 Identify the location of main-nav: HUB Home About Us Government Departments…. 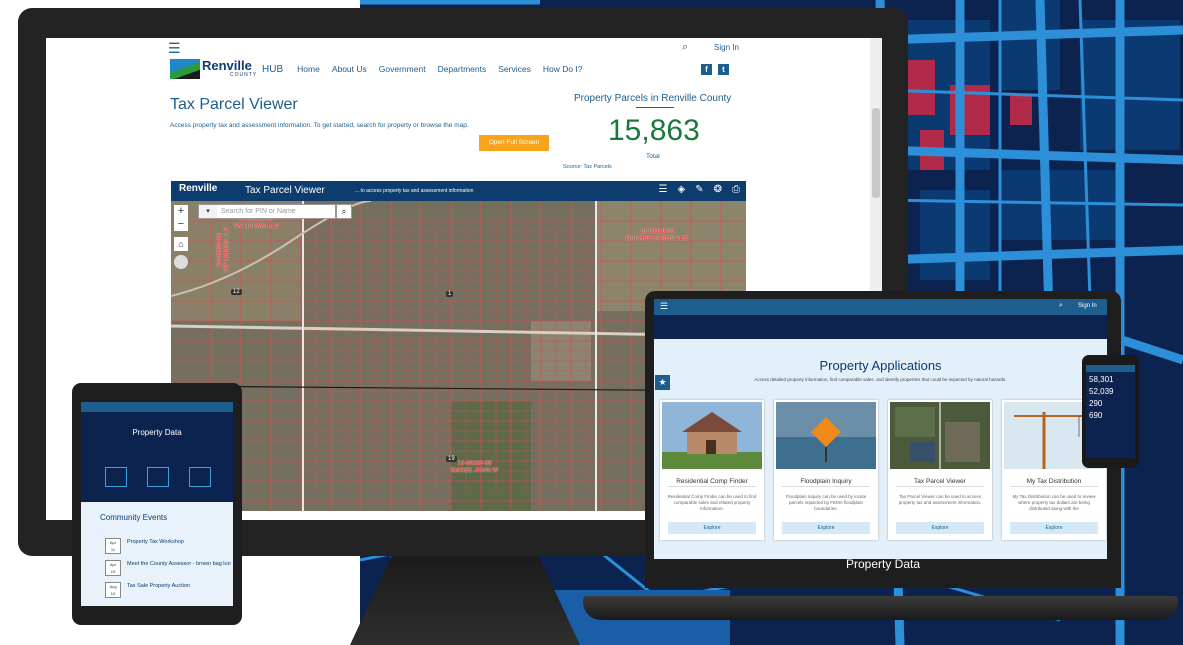
(422, 69).